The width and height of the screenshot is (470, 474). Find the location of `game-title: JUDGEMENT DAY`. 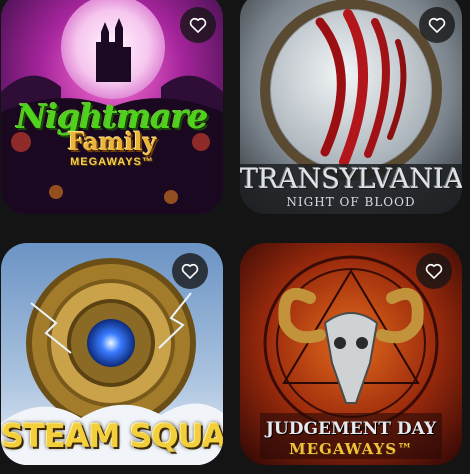

game-title: JUDGEMENT DAY is located at coordinates (351, 429).